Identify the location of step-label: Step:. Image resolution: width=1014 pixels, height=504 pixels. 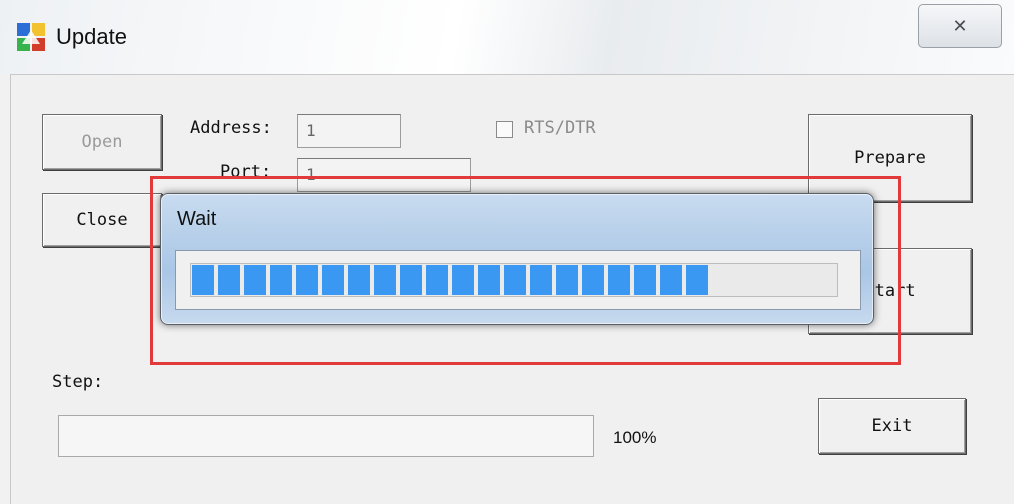
(78, 382).